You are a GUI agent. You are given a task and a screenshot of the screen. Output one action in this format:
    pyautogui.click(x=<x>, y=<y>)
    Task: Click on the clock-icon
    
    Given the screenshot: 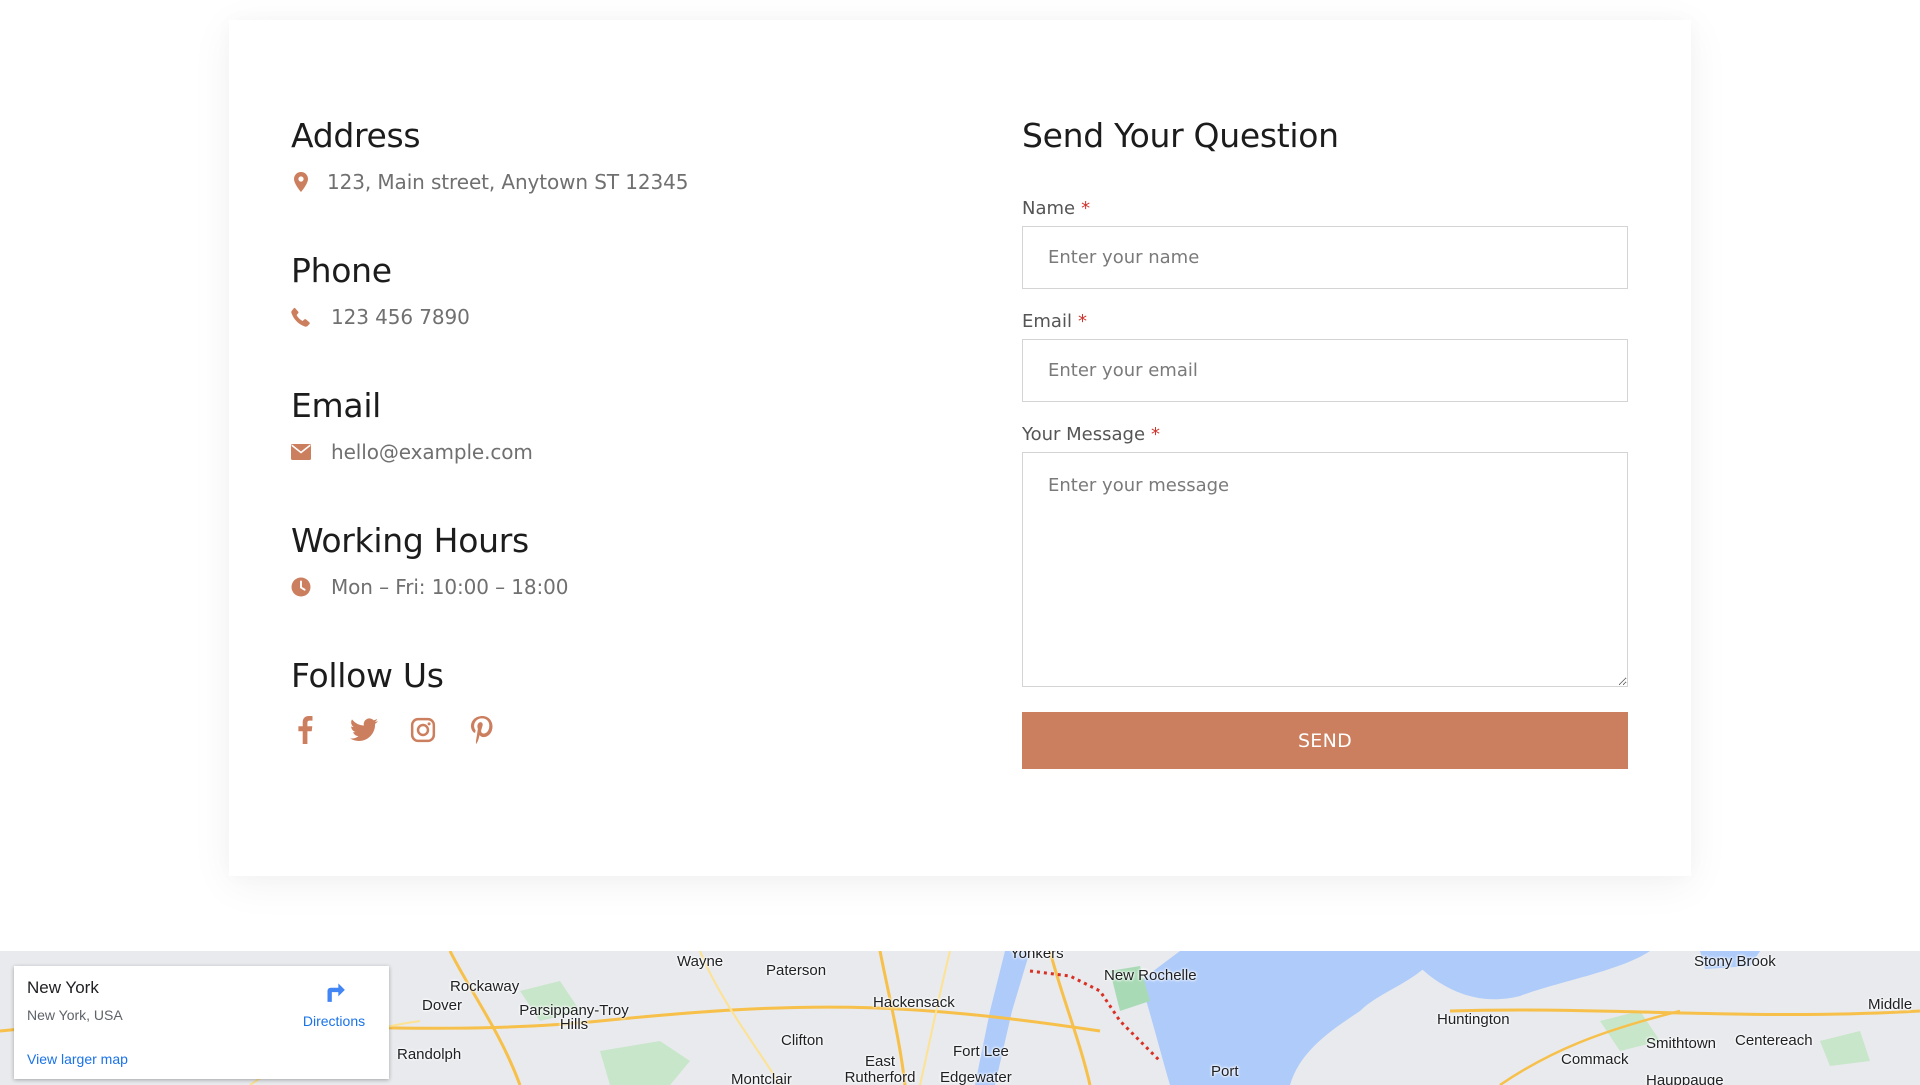 What is the action you would take?
    pyautogui.click(x=301, y=587)
    